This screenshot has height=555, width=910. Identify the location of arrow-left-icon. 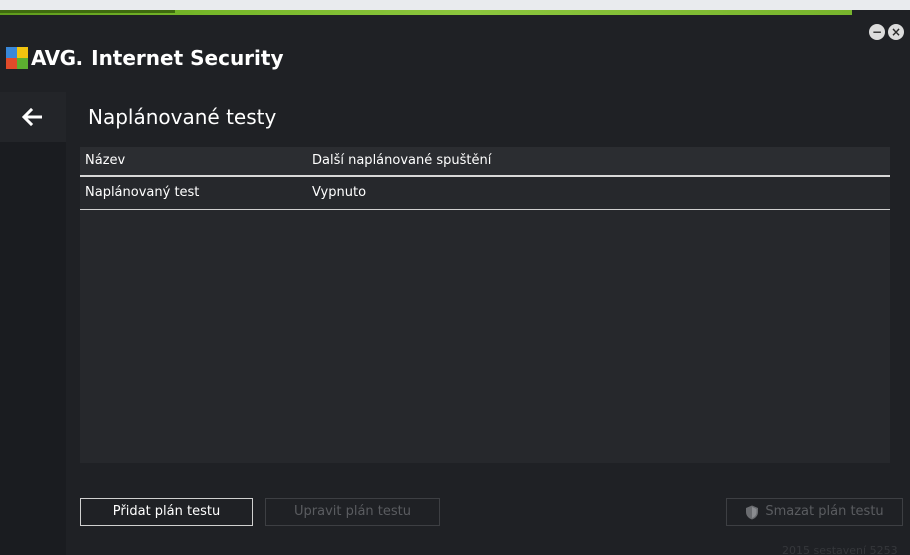
(31, 117).